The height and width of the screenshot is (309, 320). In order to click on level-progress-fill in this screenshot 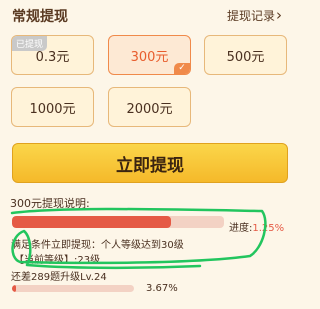, I will do `click(14, 288)`.